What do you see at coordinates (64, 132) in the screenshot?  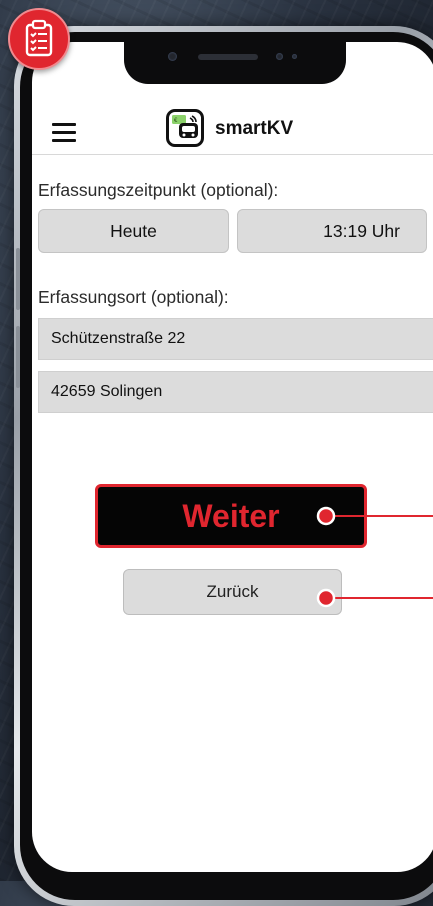 I see `hamburger-menu-icon` at bounding box center [64, 132].